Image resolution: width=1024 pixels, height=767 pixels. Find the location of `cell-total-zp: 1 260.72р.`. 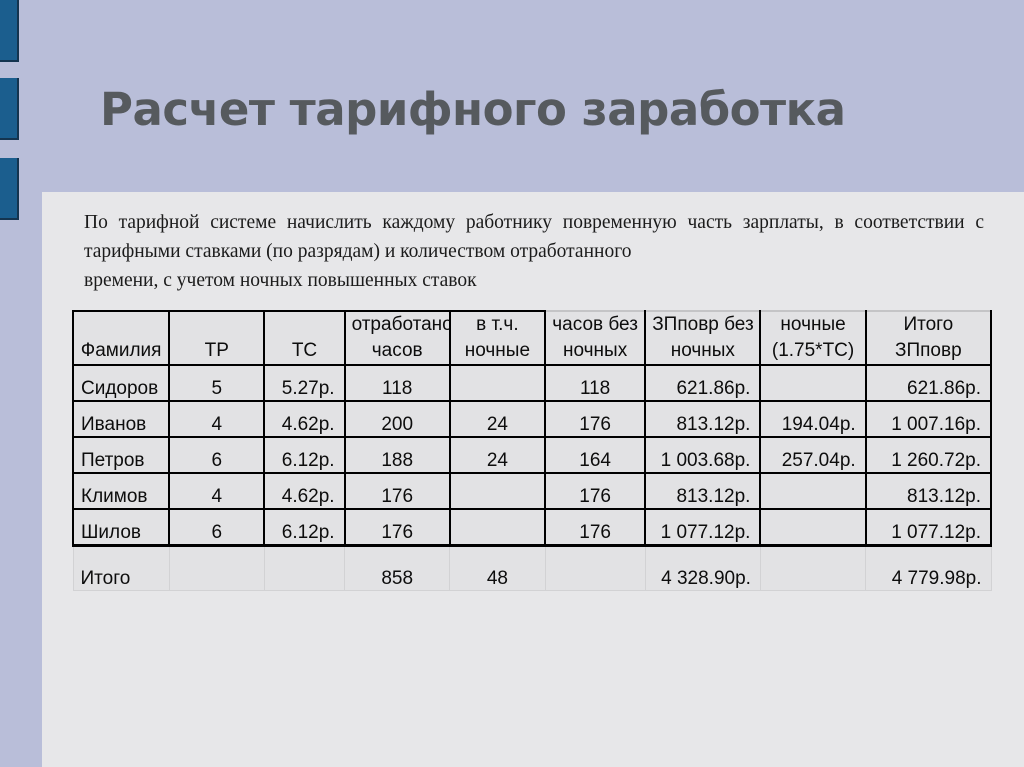

cell-total-zp: 1 260.72р. is located at coordinates (928, 455).